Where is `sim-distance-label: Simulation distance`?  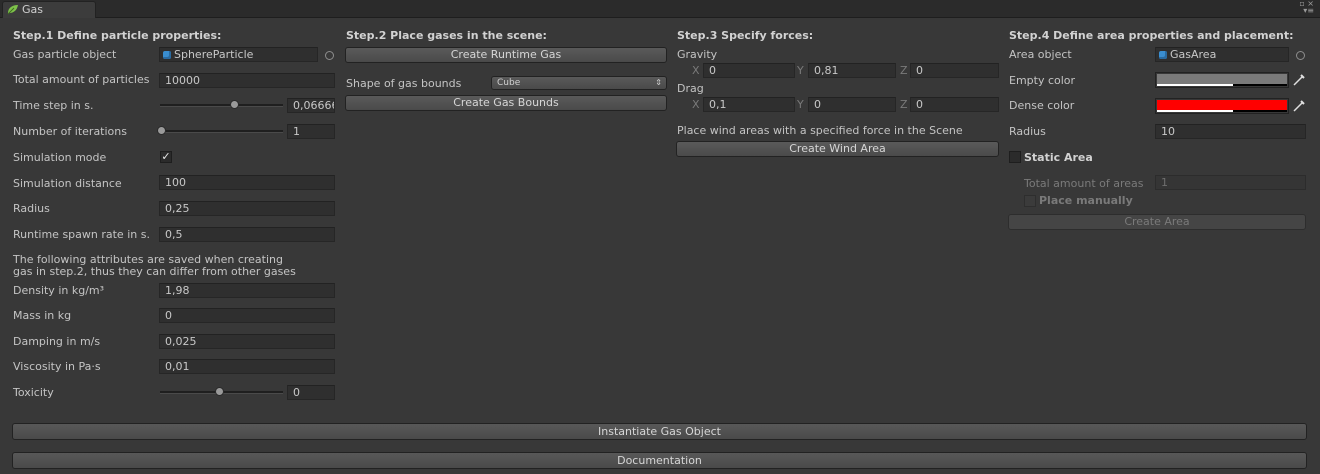 sim-distance-label: Simulation distance is located at coordinates (67, 183).